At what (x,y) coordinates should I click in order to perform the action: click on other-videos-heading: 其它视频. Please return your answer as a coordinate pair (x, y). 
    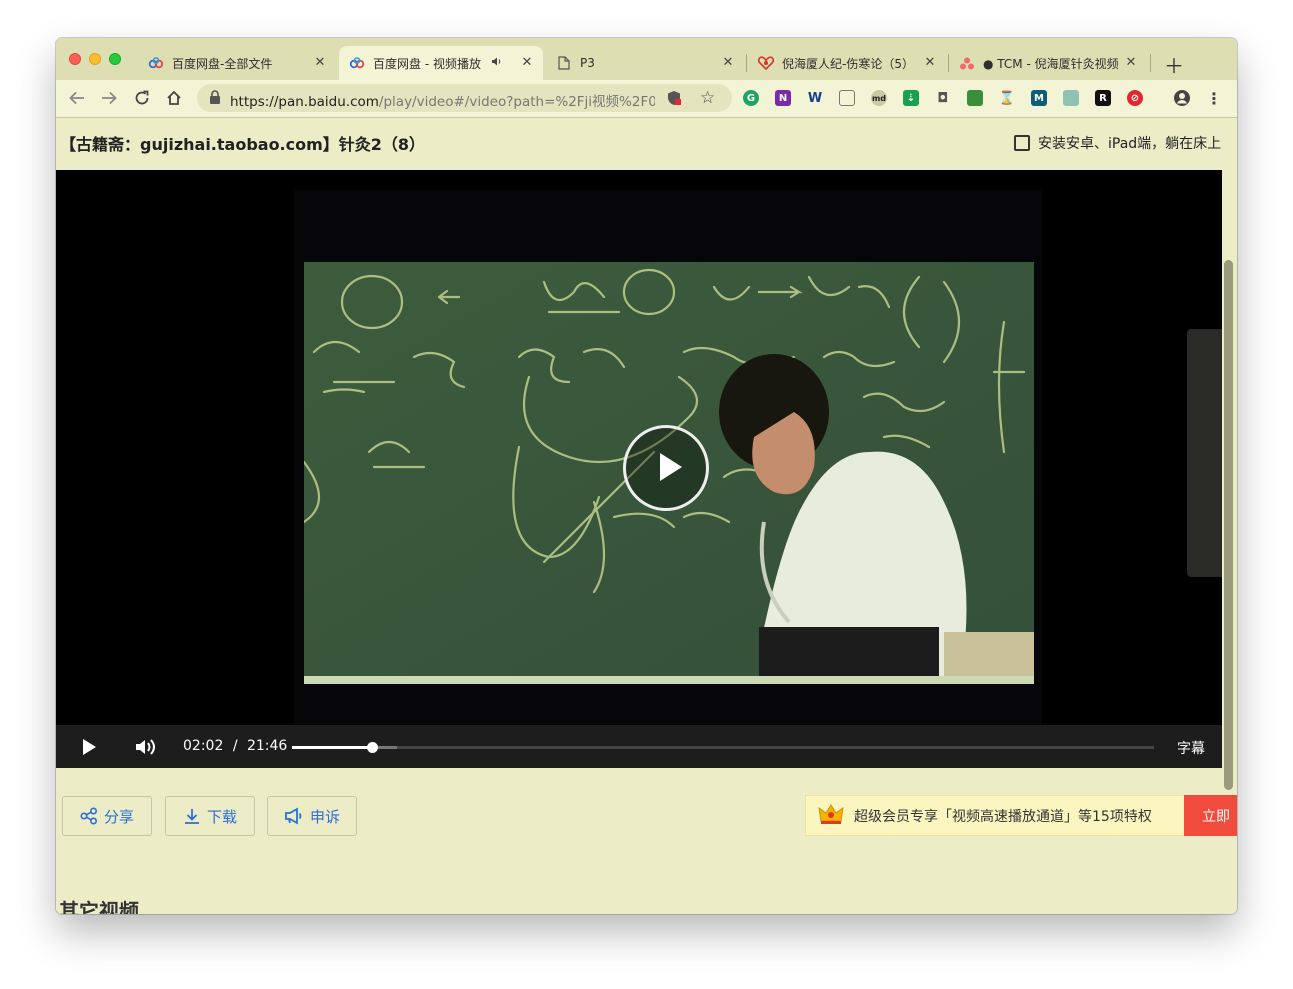
    Looking at the image, I should click on (99, 906).